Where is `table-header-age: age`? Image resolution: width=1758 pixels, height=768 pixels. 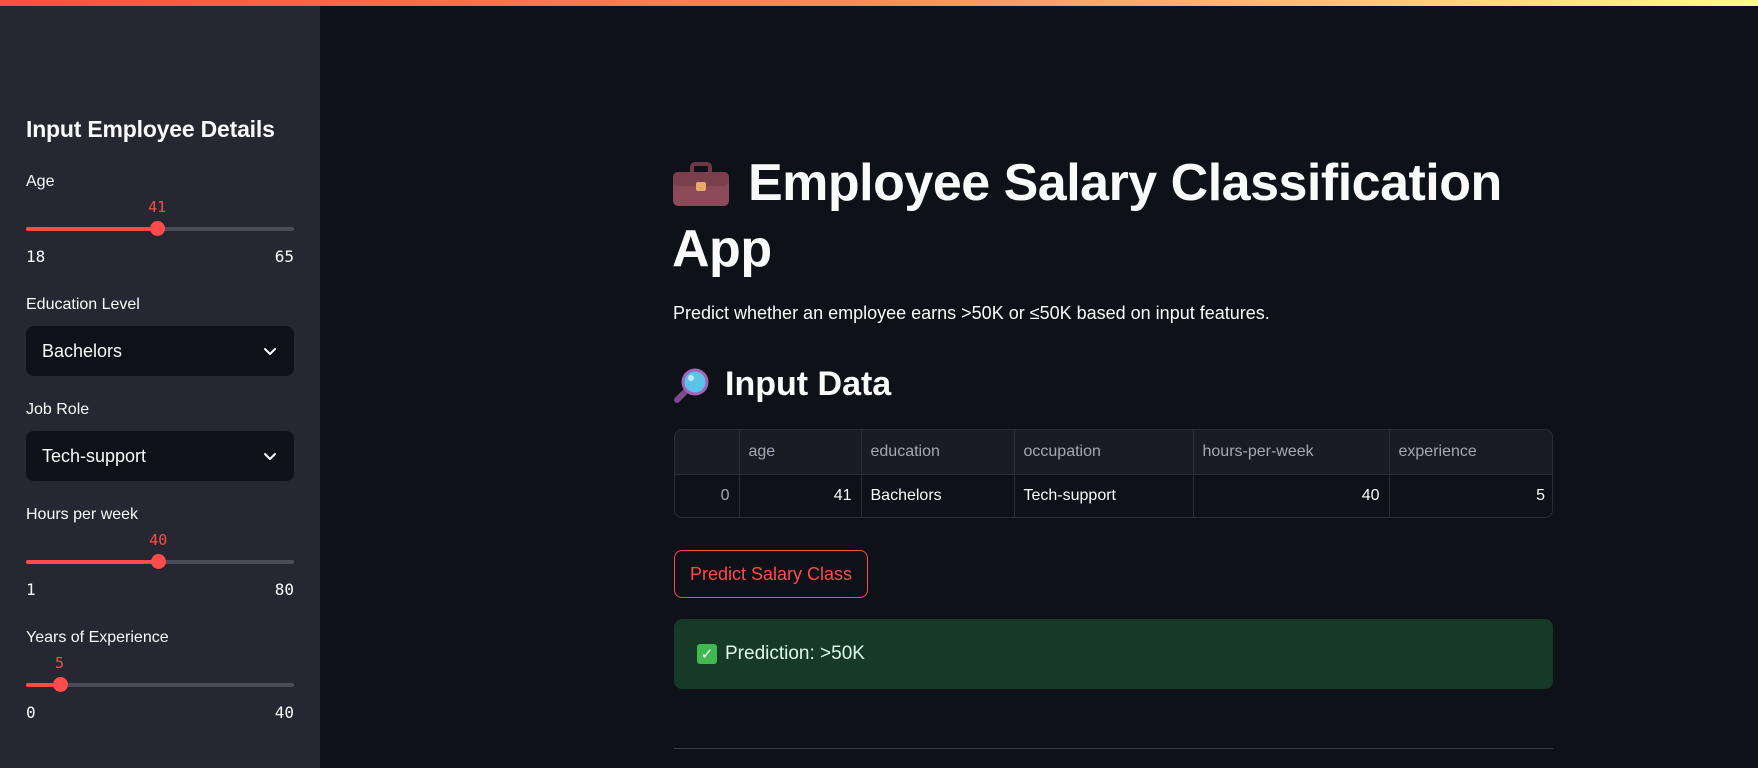 table-header-age: age is located at coordinates (800, 452).